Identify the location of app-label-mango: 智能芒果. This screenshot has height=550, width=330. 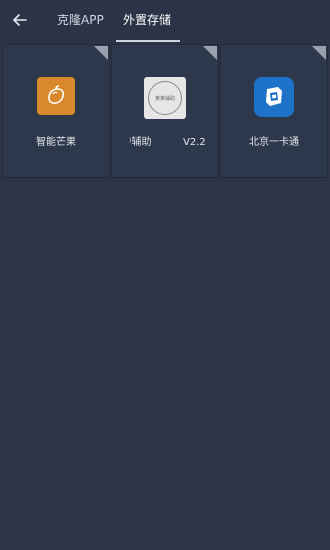
(56, 142).